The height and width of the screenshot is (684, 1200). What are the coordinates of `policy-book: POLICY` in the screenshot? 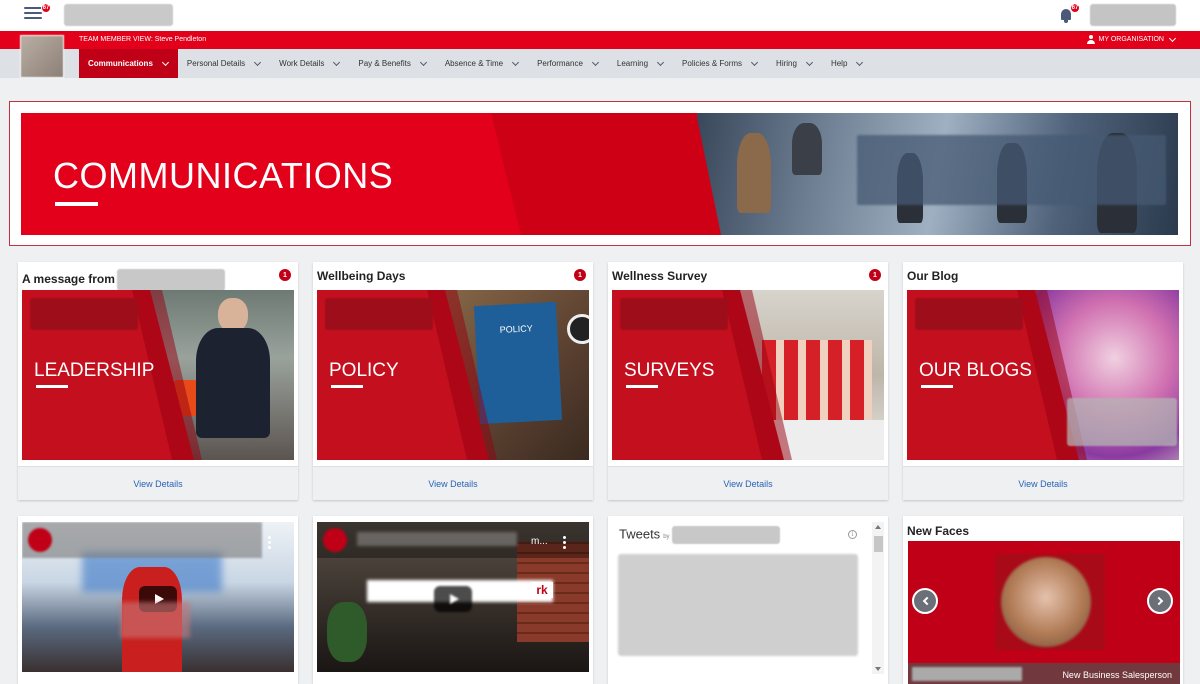 It's located at (518, 363).